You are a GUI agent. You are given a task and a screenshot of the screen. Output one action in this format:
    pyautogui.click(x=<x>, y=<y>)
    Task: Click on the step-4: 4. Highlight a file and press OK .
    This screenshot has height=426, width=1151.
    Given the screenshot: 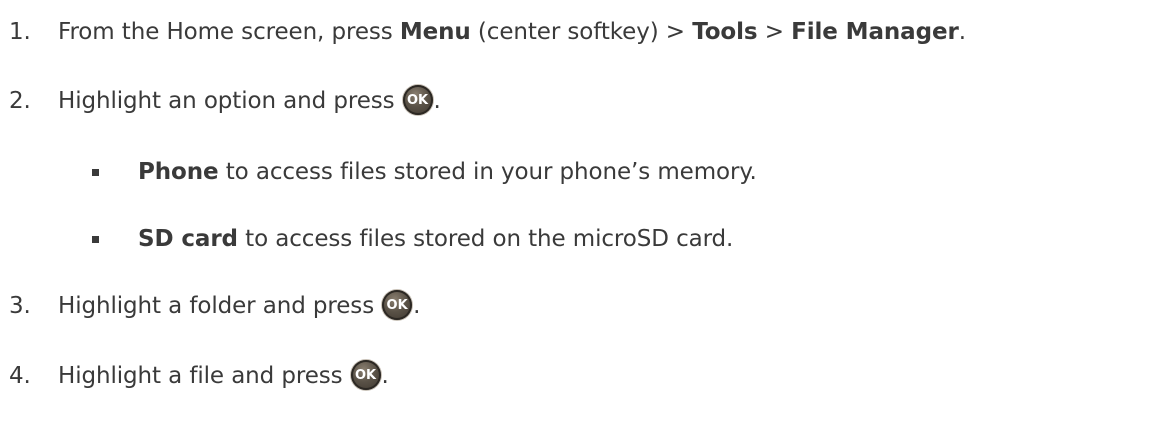 What is the action you would take?
    pyautogui.click(x=194, y=376)
    